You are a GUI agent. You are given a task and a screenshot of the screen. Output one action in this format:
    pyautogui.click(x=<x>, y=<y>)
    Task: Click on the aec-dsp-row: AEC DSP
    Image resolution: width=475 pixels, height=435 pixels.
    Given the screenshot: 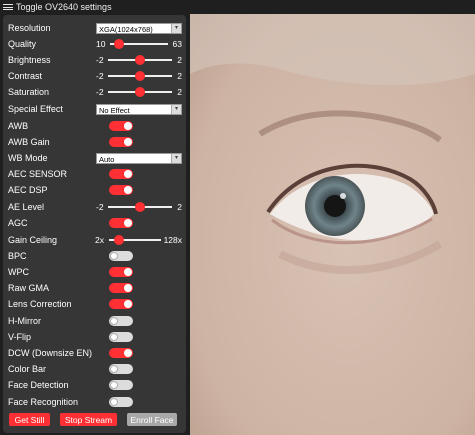 What is the action you would take?
    pyautogui.click(x=95, y=190)
    